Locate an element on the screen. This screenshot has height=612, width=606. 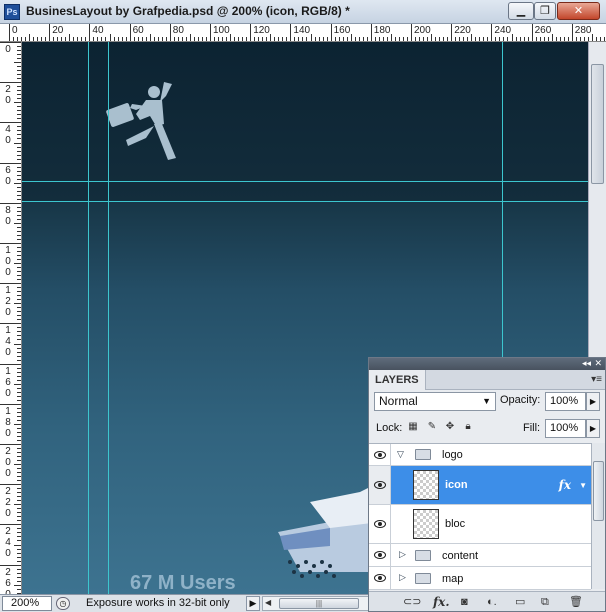
canvas-horizontal-scrollbar: ◀ ||| is located at coordinates (316, 603).